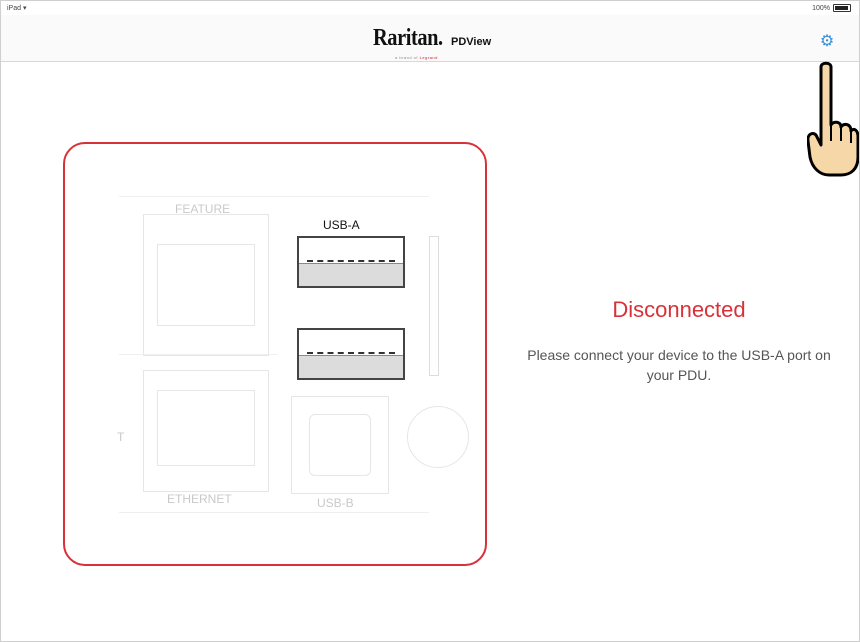 This screenshot has height=642, width=860. What do you see at coordinates (24, 8) in the screenshot?
I see `wifi-icon: ▾` at bounding box center [24, 8].